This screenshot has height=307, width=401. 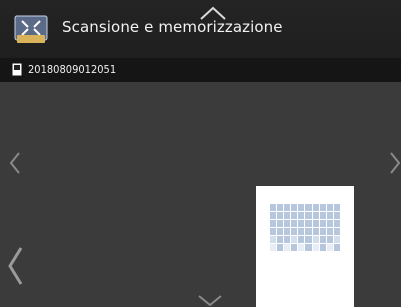 I want to click on scan-store-icon, so click(x=31, y=29).